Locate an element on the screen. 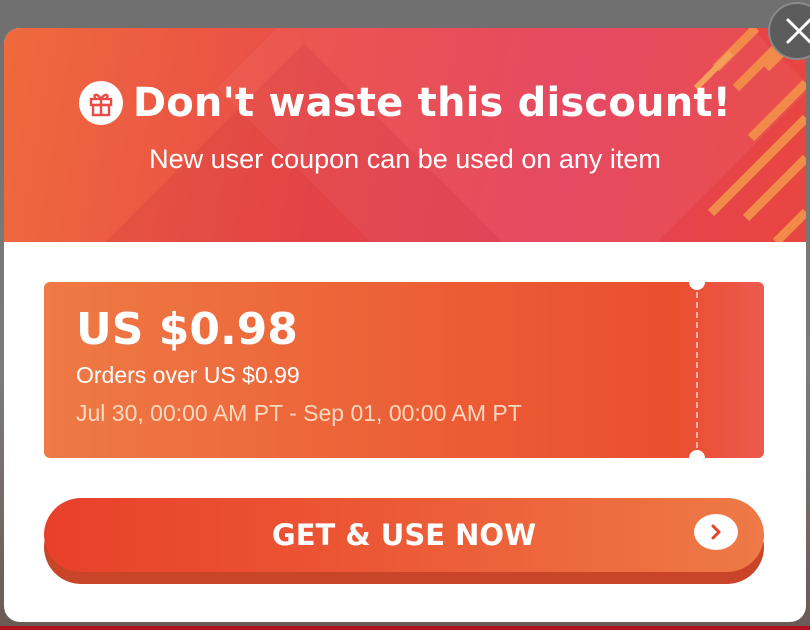 The width and height of the screenshot is (810, 630). chevron-right-icon is located at coordinates (716, 532).